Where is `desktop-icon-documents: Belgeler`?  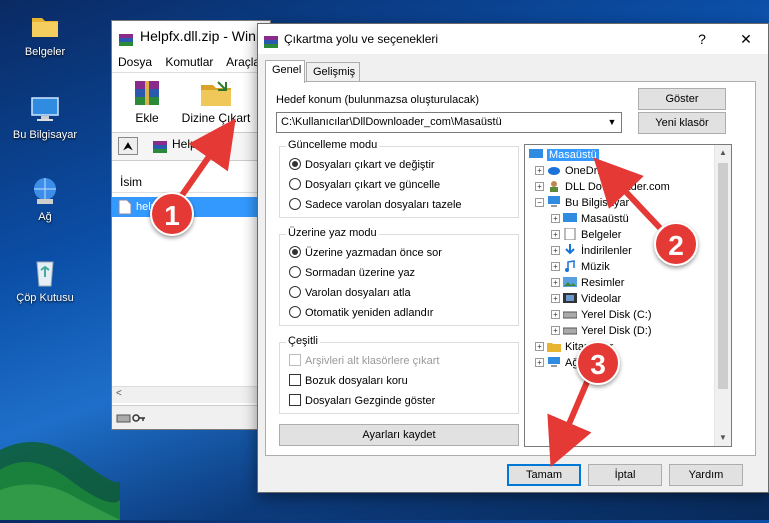
desktop-icon-documents: Belgeler is located at coordinates (45, 34).